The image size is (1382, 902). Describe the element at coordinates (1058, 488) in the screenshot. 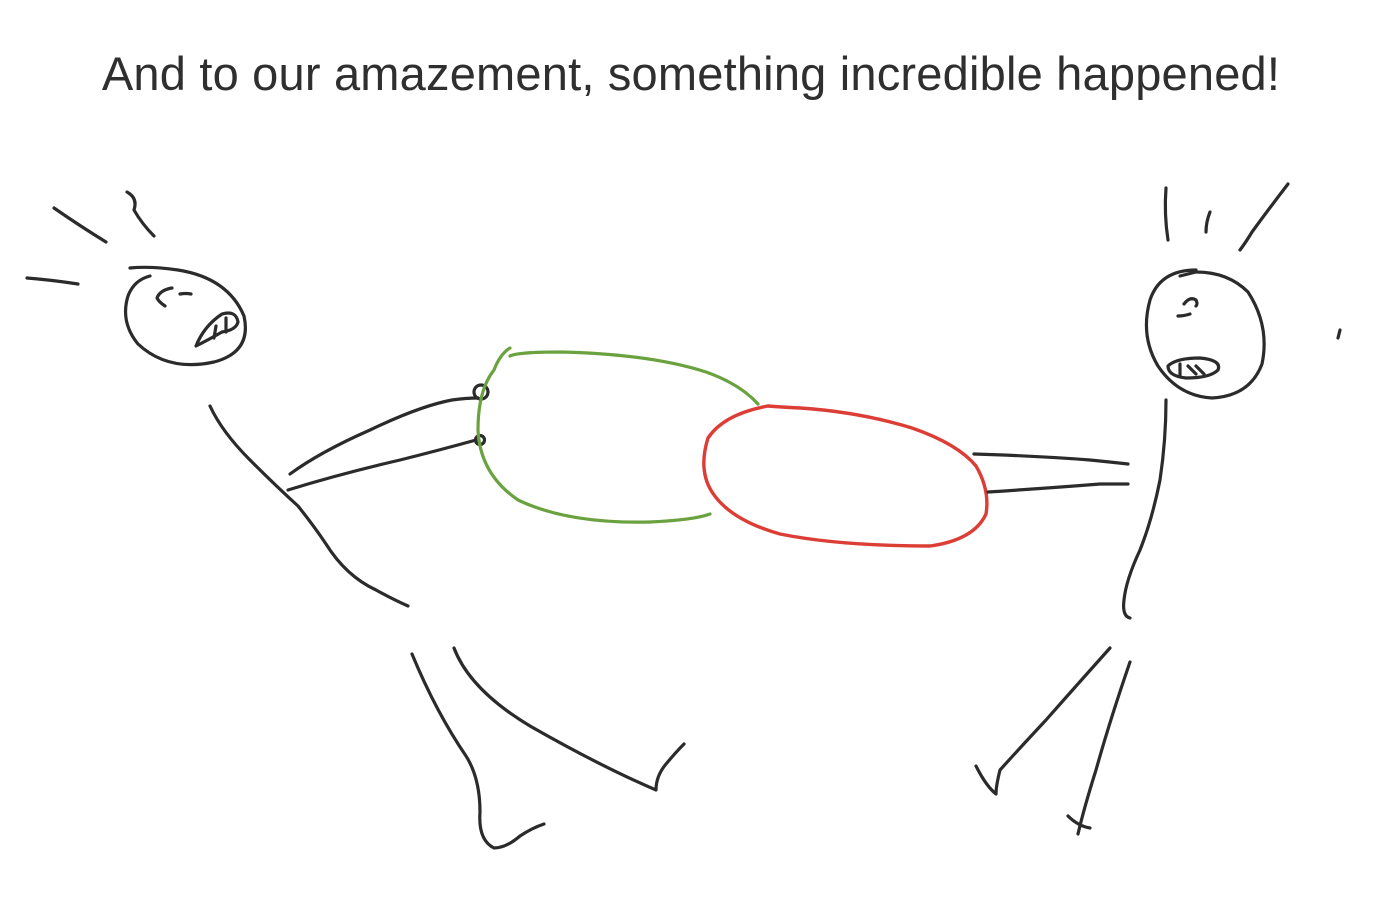

I see `right-arm-lower` at that location.